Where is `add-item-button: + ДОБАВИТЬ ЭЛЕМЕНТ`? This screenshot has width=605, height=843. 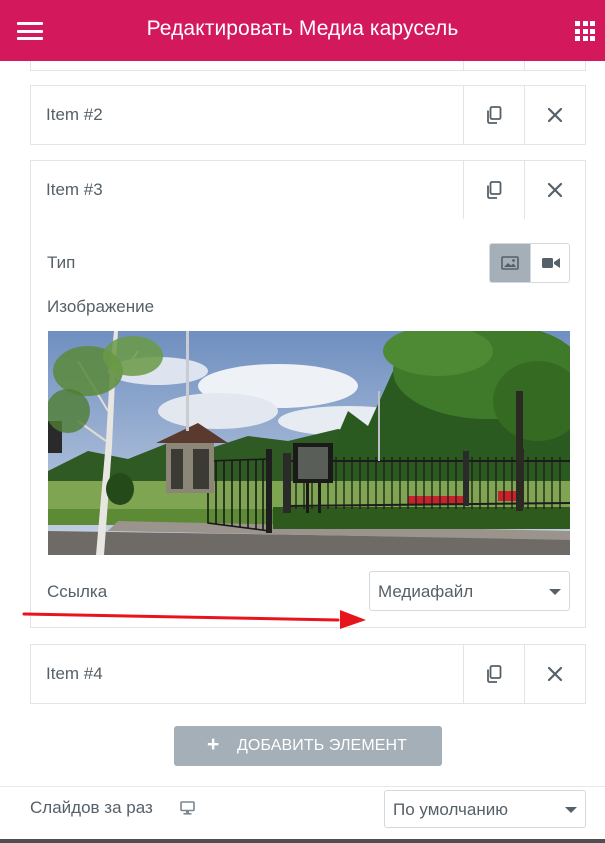 add-item-button: + ДОБАВИТЬ ЭЛЕМЕНТ is located at coordinates (308, 746).